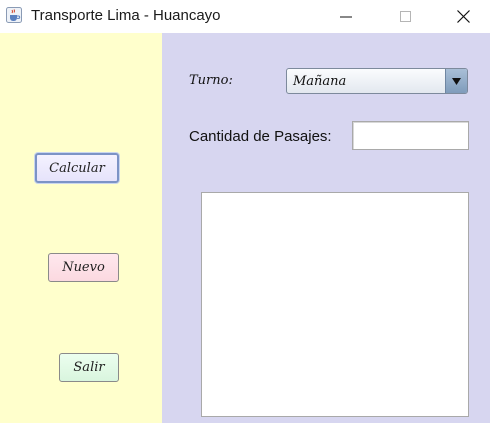 This screenshot has width=490, height=423. I want to click on close-button, so click(463, 16).